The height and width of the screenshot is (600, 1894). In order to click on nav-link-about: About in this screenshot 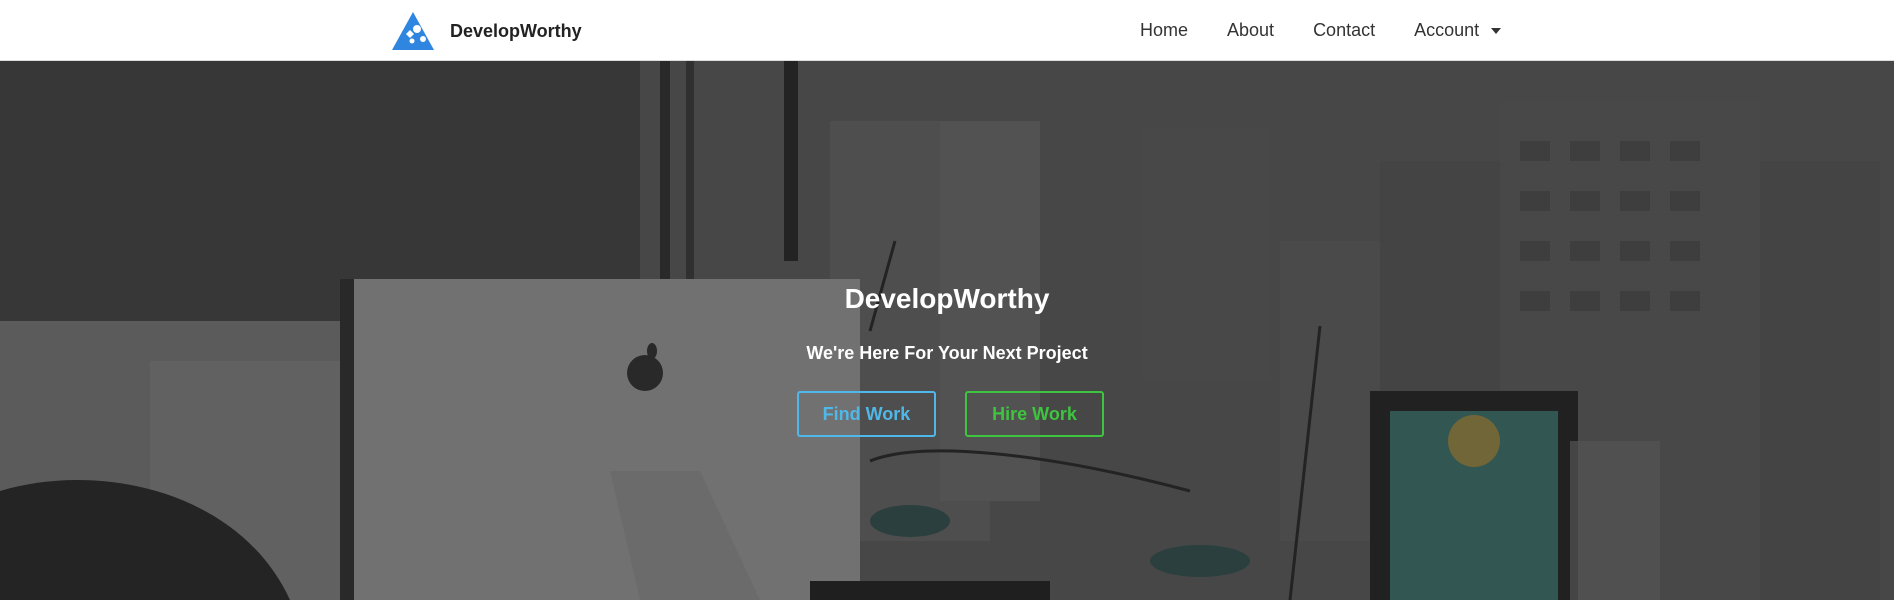, I will do `click(1250, 30)`.